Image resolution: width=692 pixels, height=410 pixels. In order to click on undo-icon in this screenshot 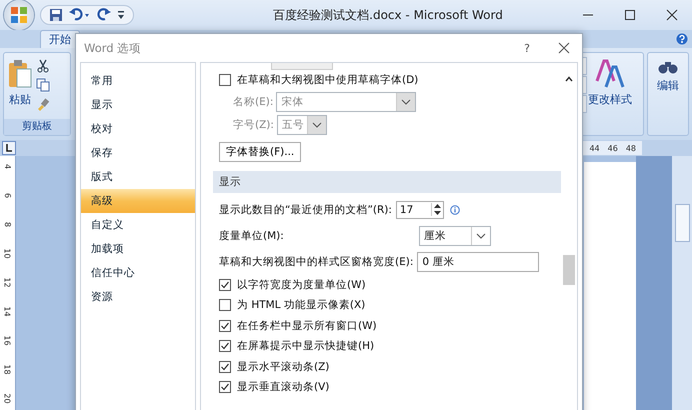, I will do `click(80, 15)`.